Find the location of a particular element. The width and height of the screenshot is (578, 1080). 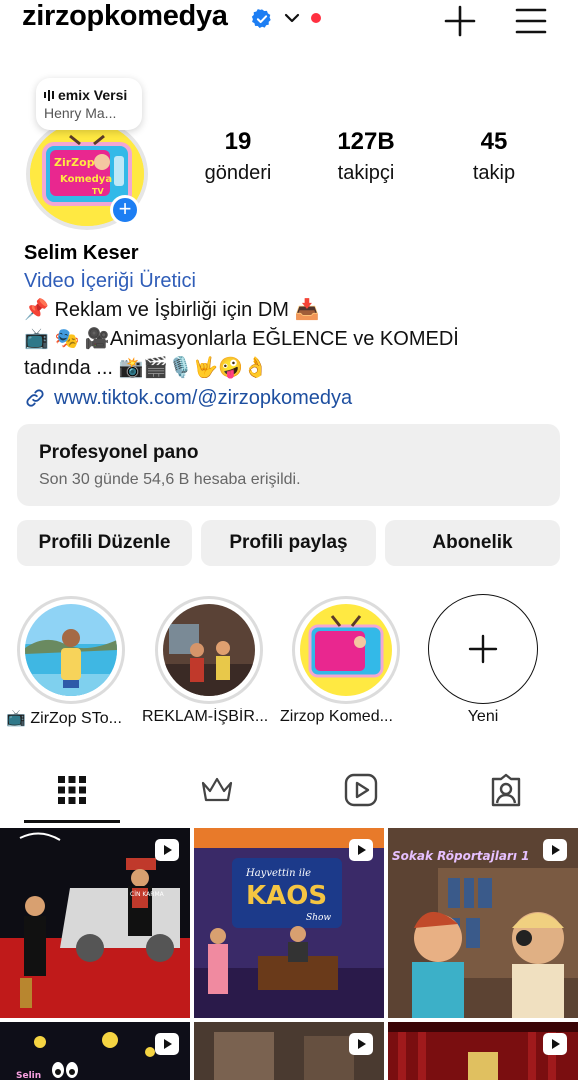

highlight-1-cover is located at coordinates (71, 650).